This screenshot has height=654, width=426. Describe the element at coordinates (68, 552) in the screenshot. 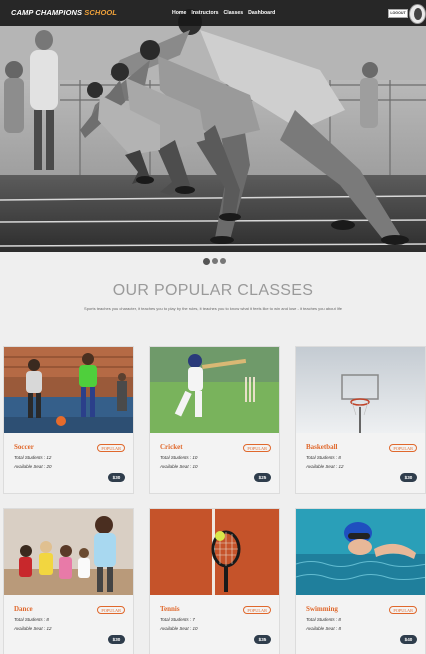

I see `class-image-dance` at that location.